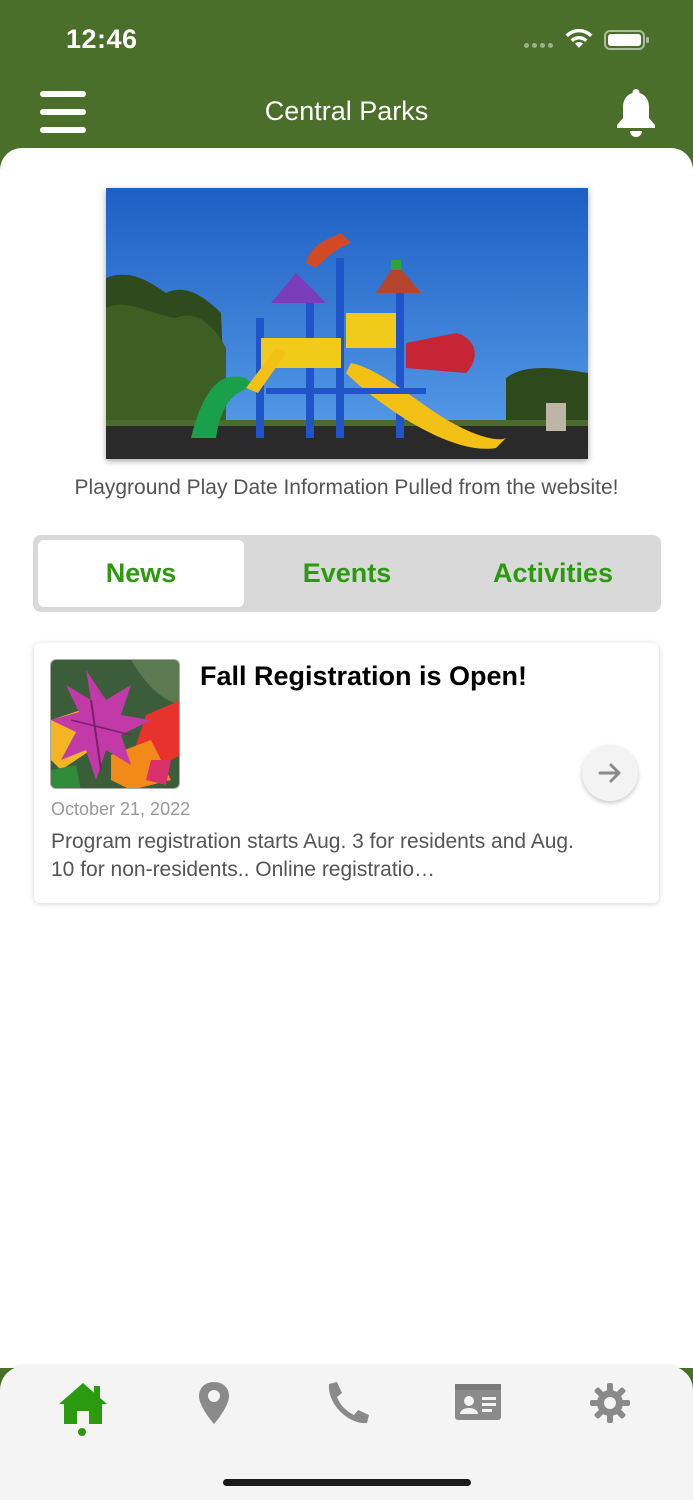 The width and height of the screenshot is (693, 1500). Describe the element at coordinates (346, 80) in the screenshot. I see `app-header: 12:46 Central Parks` at that location.